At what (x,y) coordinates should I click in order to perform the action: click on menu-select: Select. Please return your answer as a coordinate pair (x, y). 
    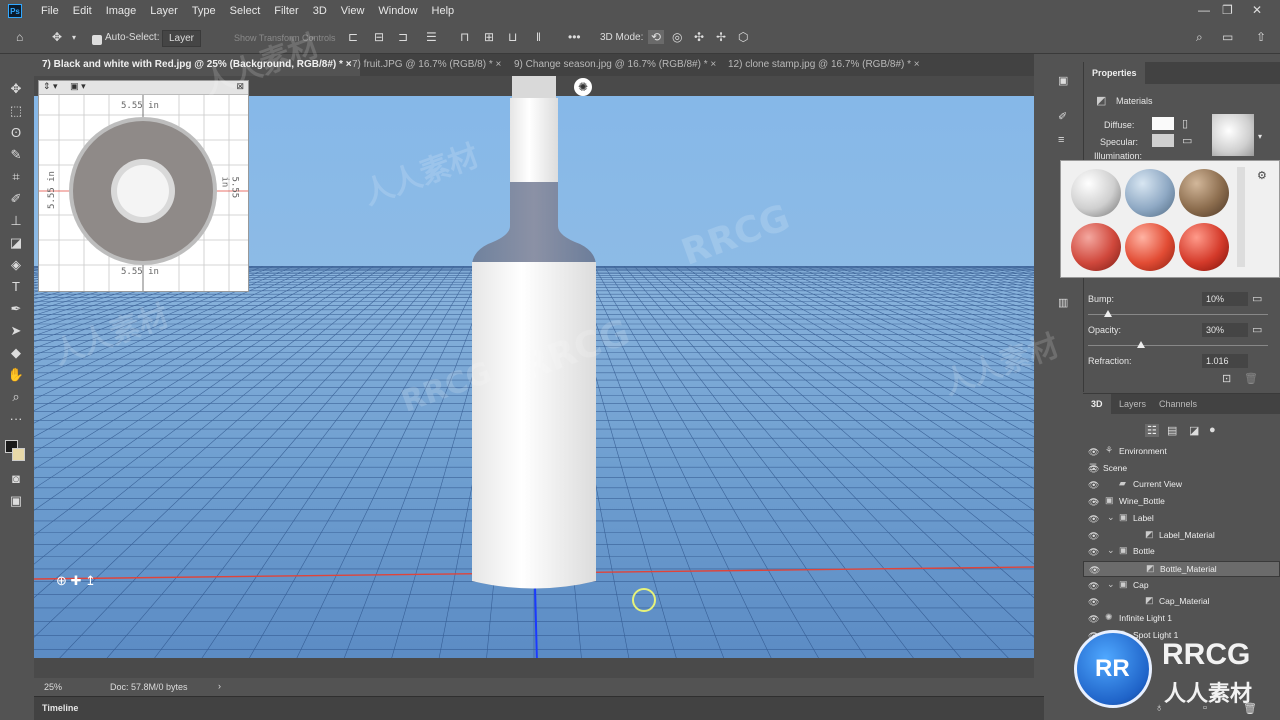
    Looking at the image, I should click on (245, 11).